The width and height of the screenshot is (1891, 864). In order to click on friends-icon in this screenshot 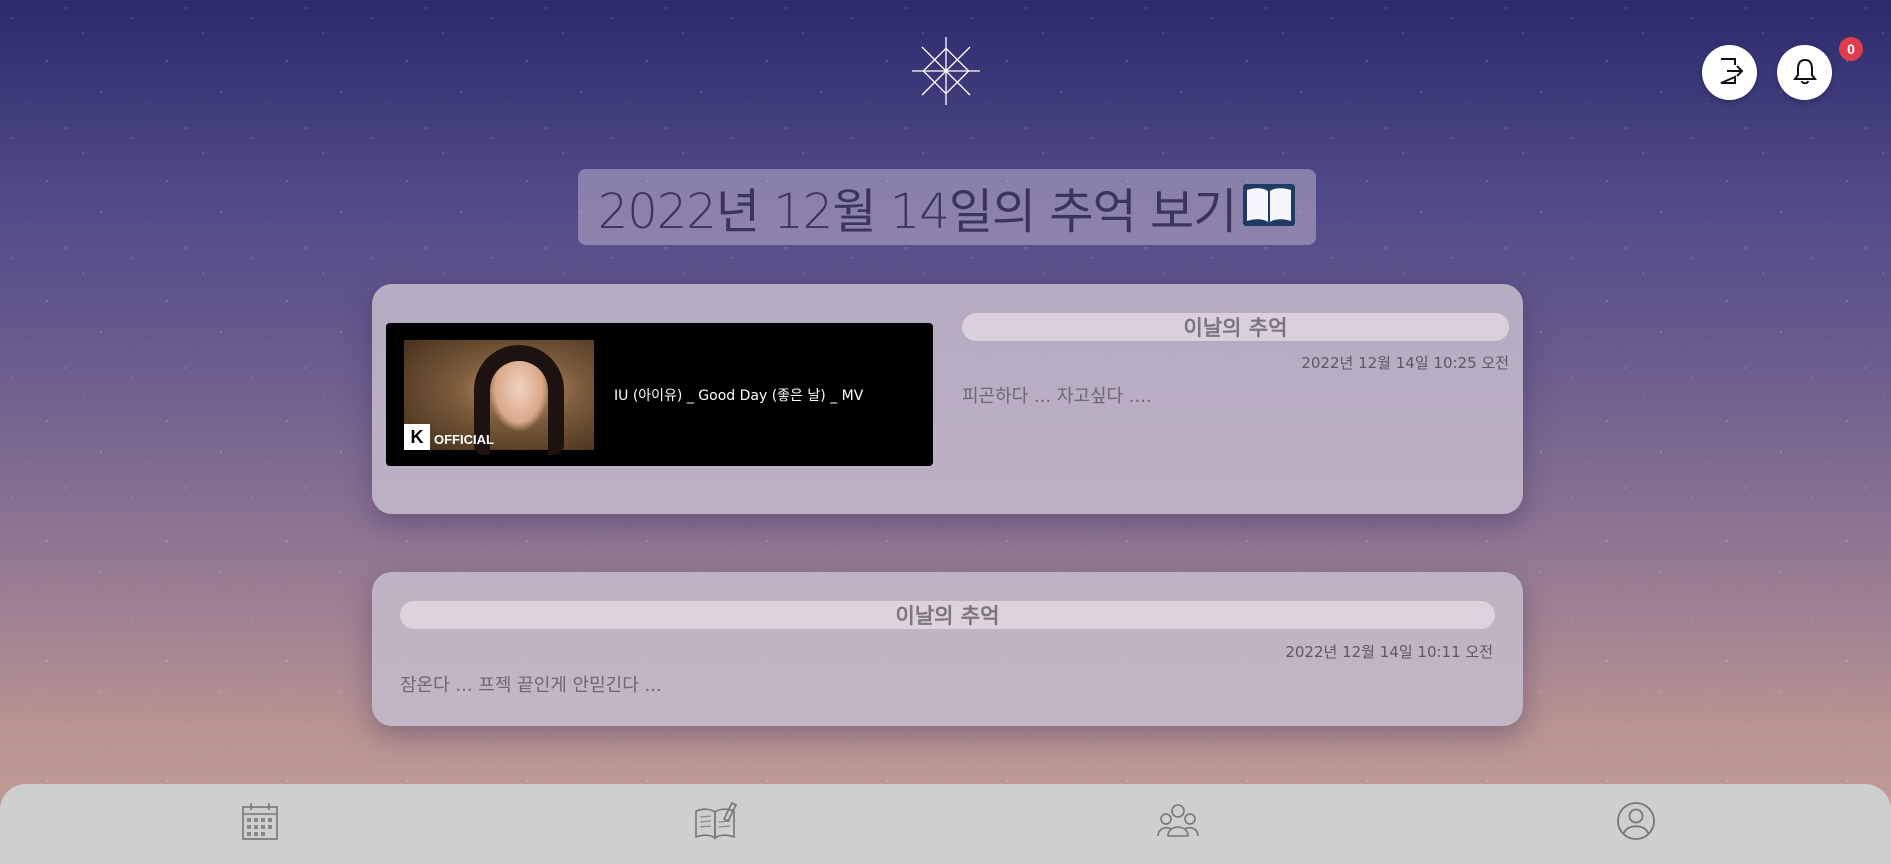, I will do `click(1178, 823)`.